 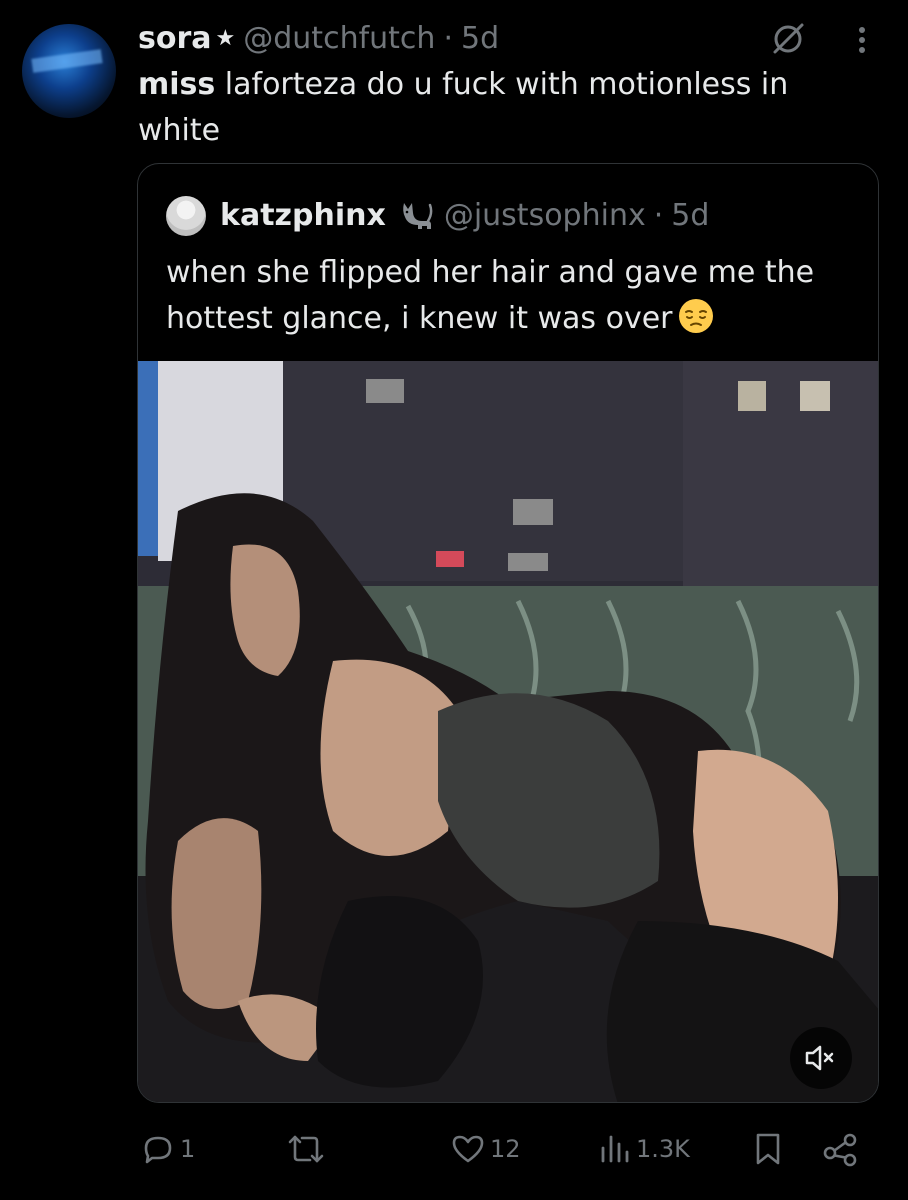 What do you see at coordinates (188, 1149) in the screenshot?
I see `reply-count: 1` at bounding box center [188, 1149].